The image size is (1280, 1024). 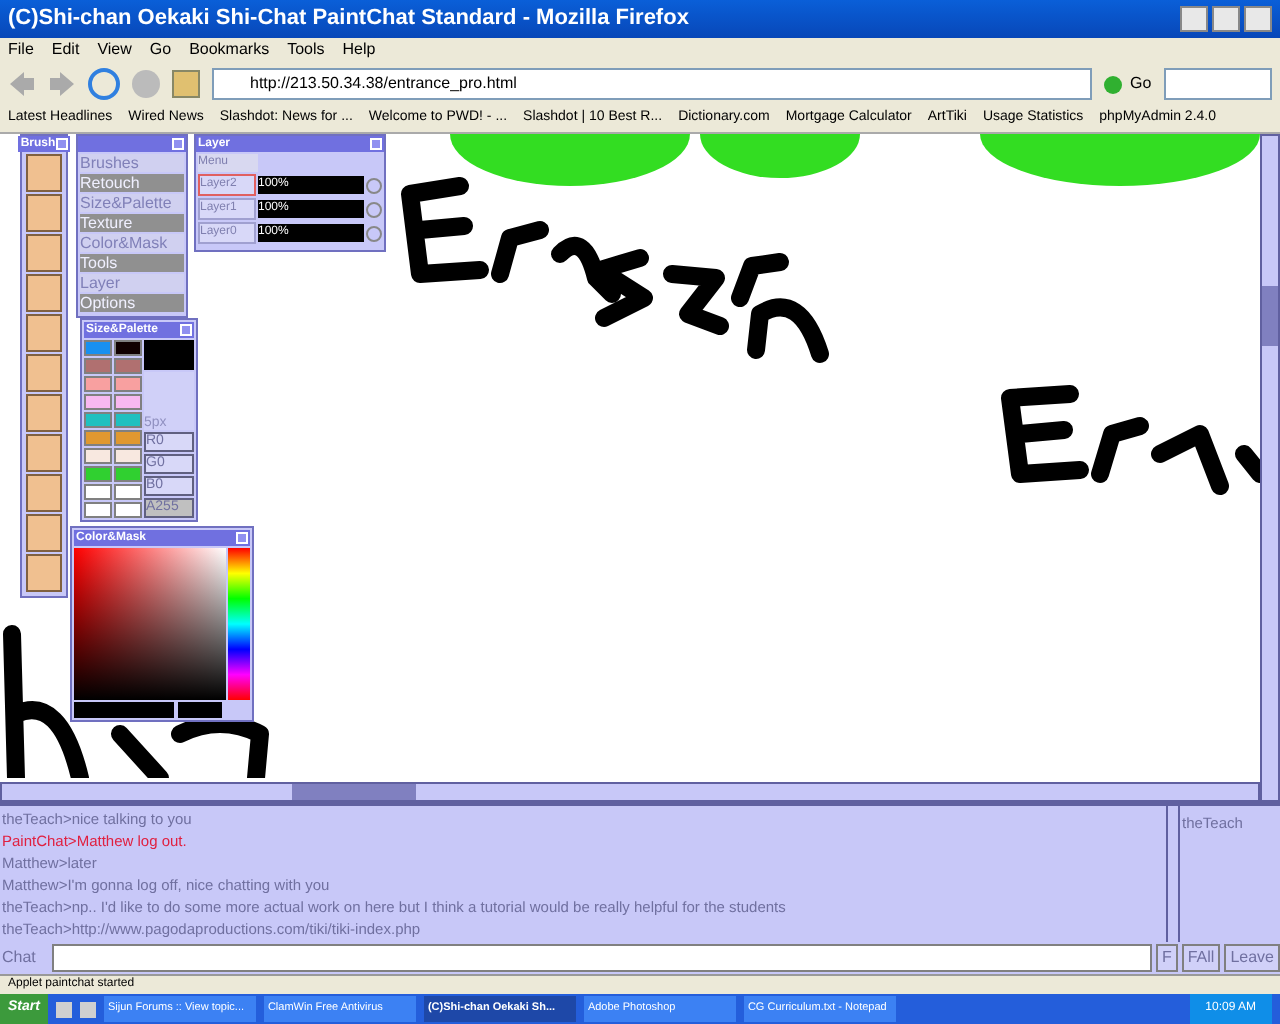 What do you see at coordinates (229, 50) in the screenshot?
I see `menu-item: Bookmarks` at bounding box center [229, 50].